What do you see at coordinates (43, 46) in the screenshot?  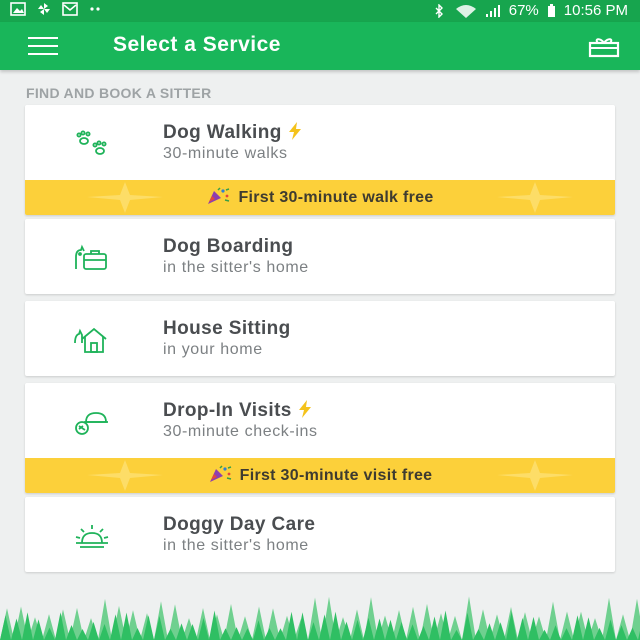 I see `hamburger-menu-icon` at bounding box center [43, 46].